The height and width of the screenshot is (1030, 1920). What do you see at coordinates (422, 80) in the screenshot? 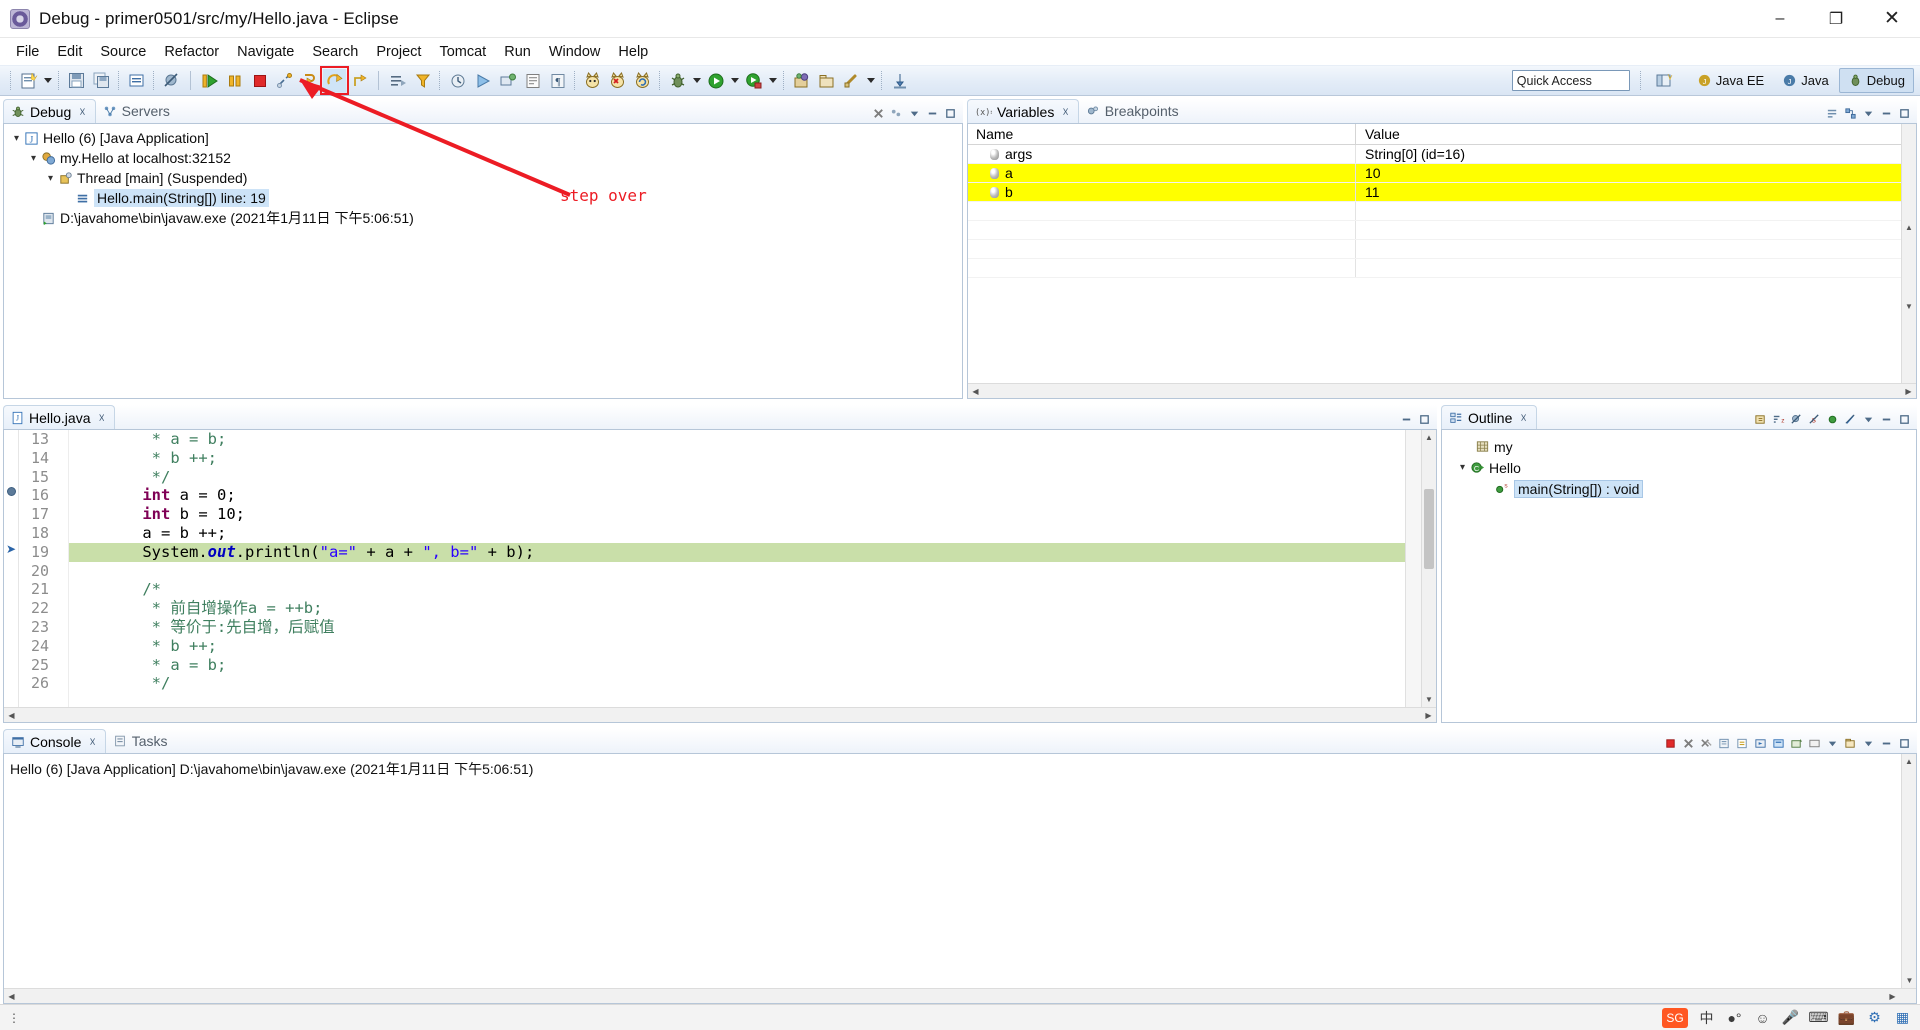
I see `step-filters-icon` at bounding box center [422, 80].